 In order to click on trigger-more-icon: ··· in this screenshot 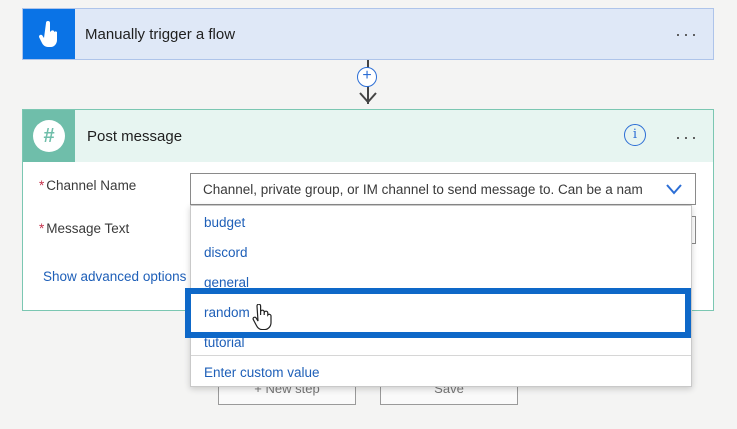, I will do `click(687, 34)`.